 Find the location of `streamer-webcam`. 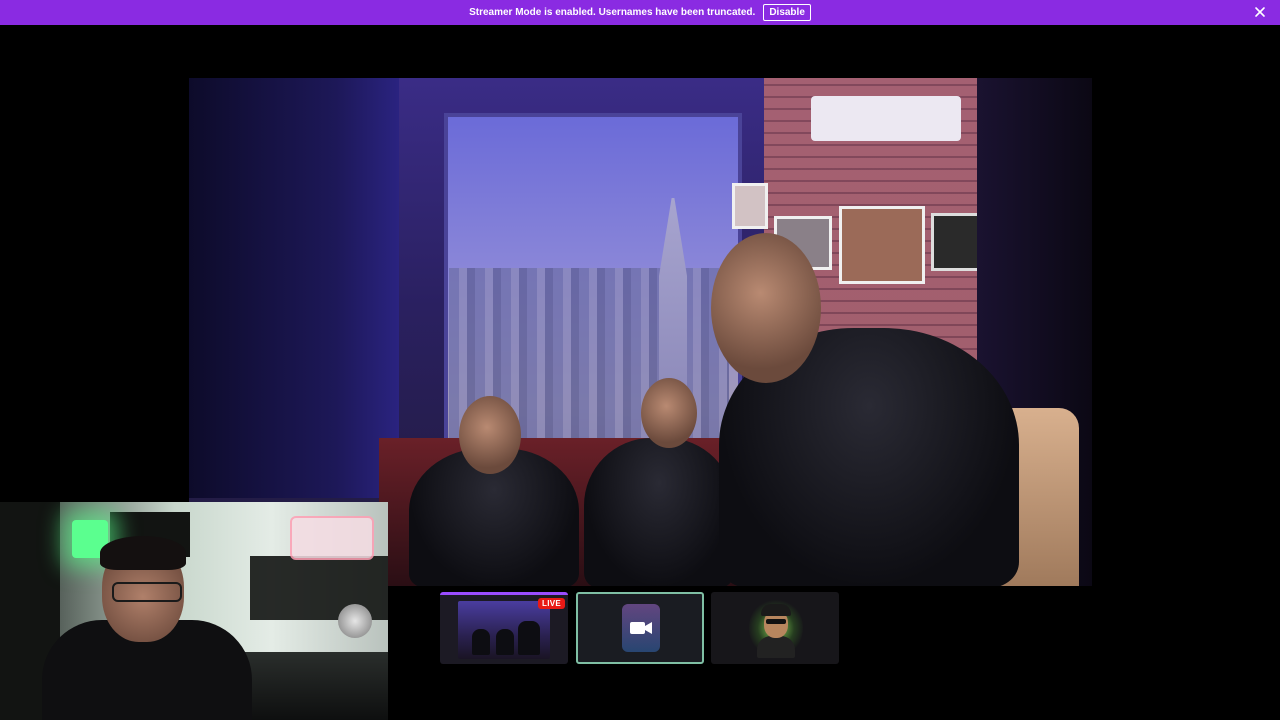

streamer-webcam is located at coordinates (194, 611).